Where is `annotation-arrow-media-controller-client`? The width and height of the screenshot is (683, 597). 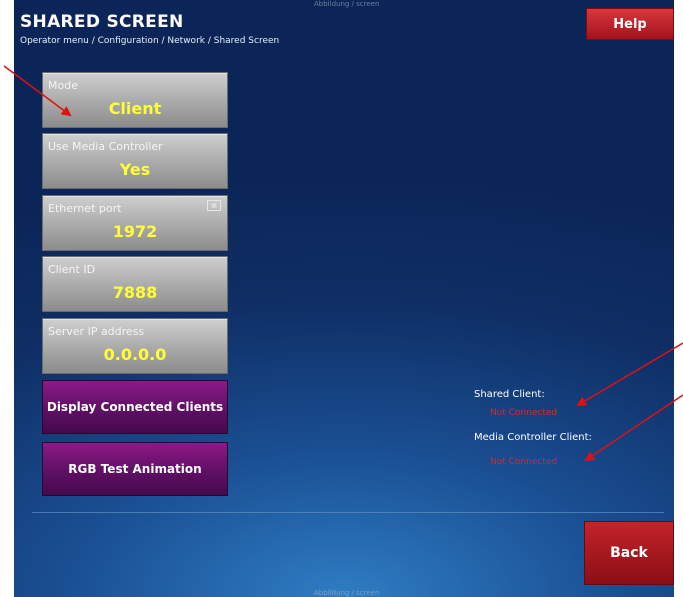
annotation-arrow-media-controller-client is located at coordinates (633, 428).